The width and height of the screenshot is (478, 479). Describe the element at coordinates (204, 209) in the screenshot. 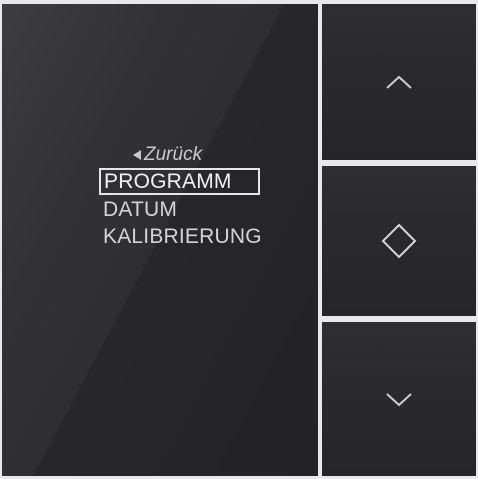

I see `menu-item-datum: DATUM` at that location.